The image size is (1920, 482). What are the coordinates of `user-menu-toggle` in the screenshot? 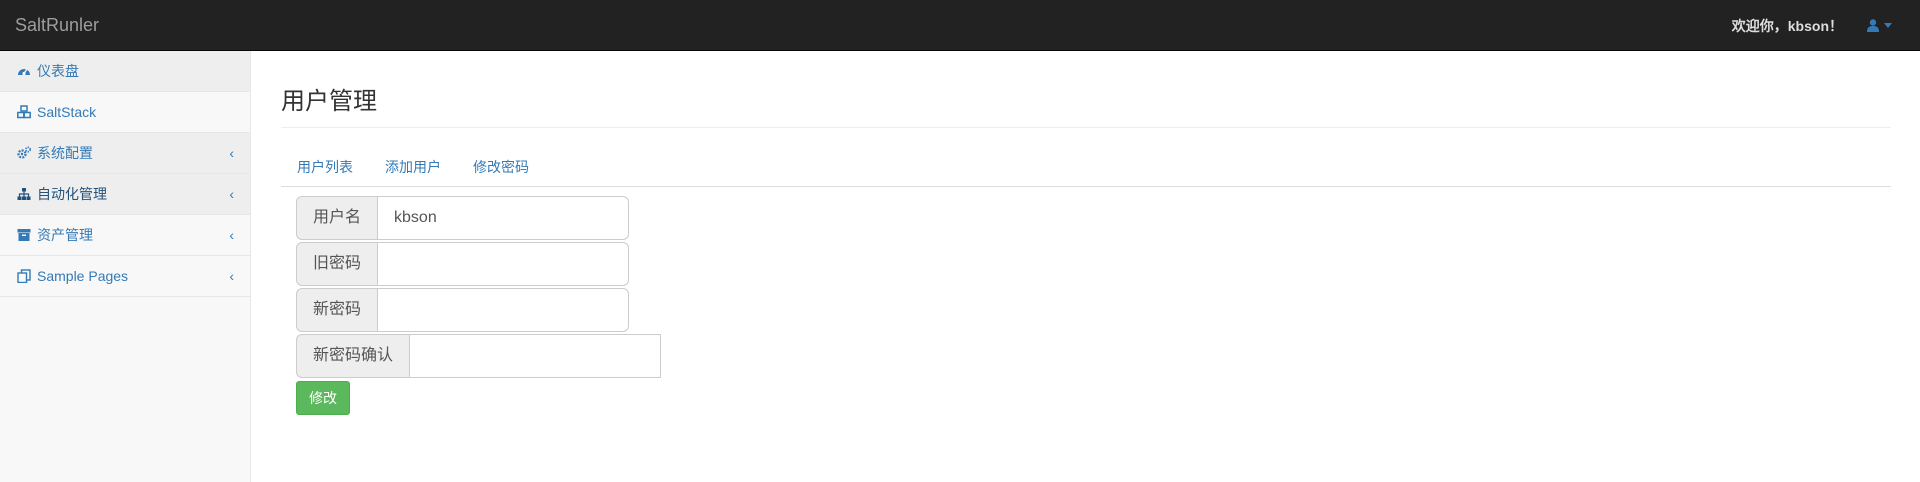 It's located at (1879, 25).